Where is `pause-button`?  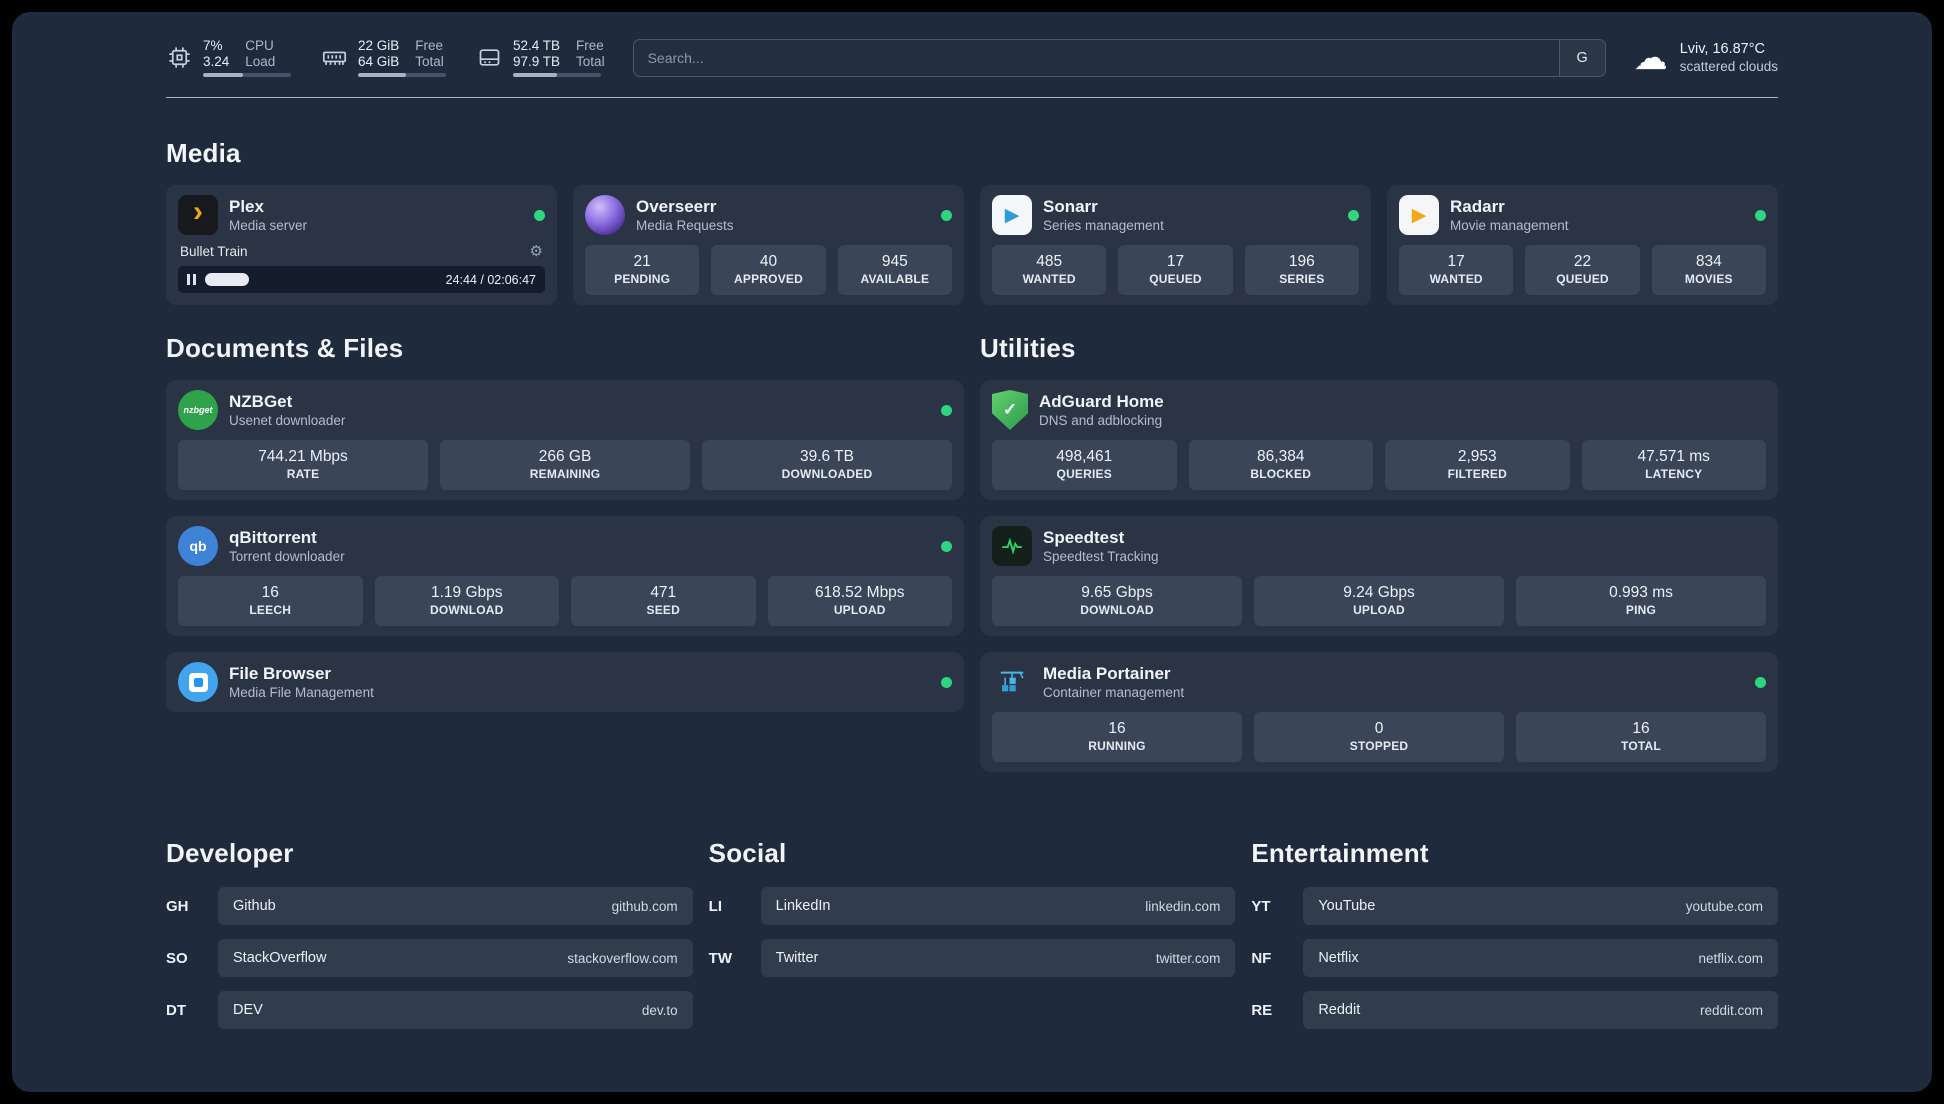 pause-button is located at coordinates (191, 279).